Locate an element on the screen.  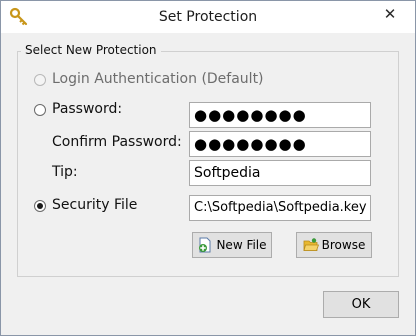
new-file-button: New File is located at coordinates (232, 245).